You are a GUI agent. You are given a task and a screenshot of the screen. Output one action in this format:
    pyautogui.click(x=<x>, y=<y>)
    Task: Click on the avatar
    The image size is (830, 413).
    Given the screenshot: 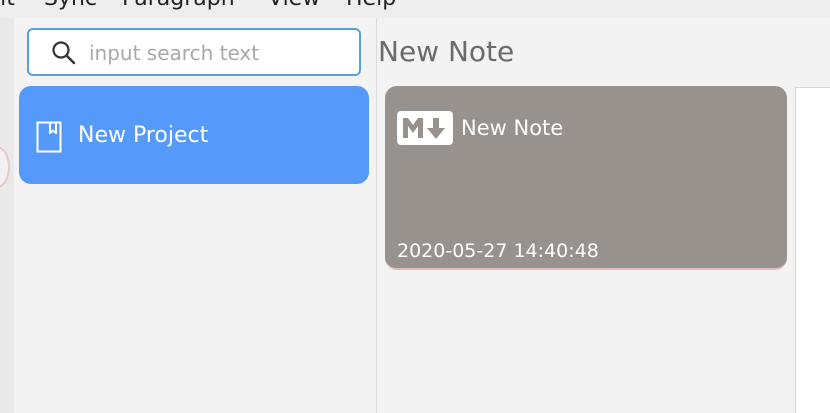 What is the action you would take?
    pyautogui.click(x=5, y=167)
    